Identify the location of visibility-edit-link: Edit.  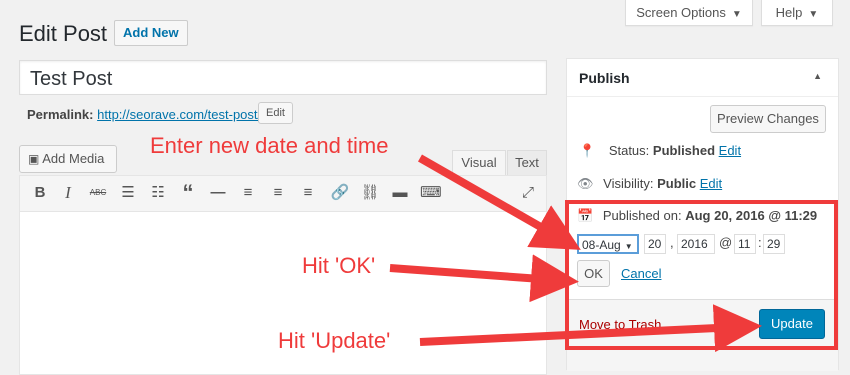
(711, 183).